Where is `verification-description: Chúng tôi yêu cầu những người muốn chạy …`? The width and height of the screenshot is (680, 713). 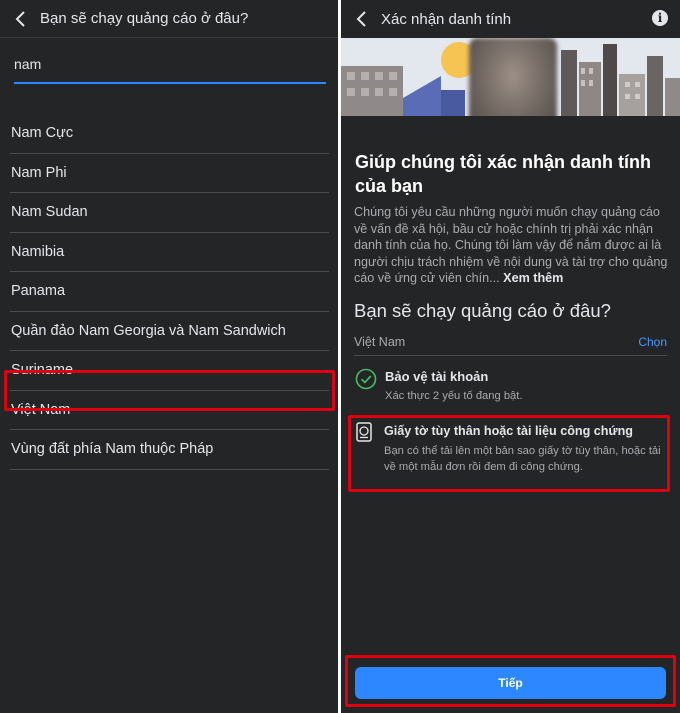
verification-description: Chúng tôi yêu cầu những người muốn chạy … is located at coordinates (511, 245).